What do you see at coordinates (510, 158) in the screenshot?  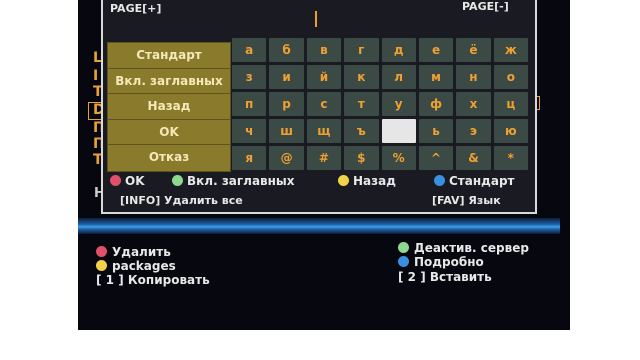 I see `char-key: *` at bounding box center [510, 158].